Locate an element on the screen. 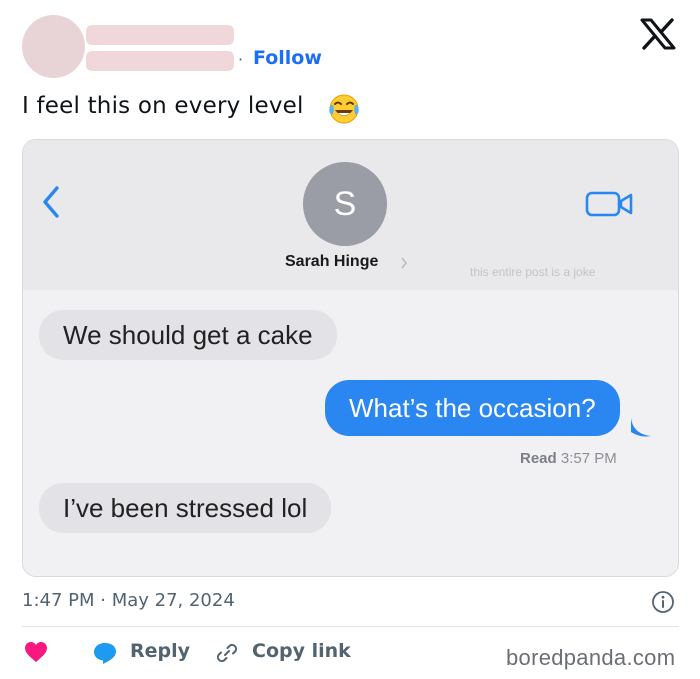  contact-name: Sarah Hinge is located at coordinates (331, 262).